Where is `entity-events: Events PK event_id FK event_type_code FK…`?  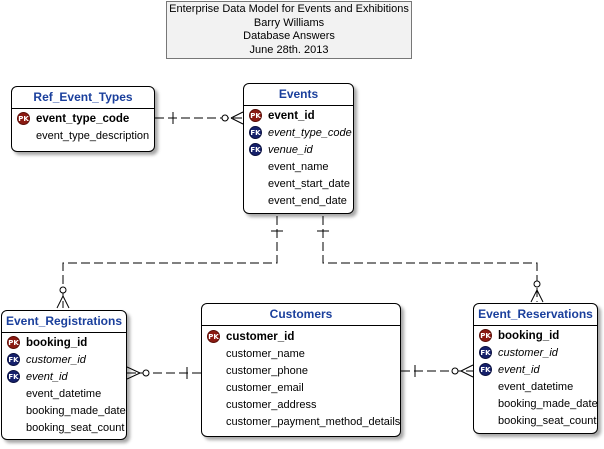
entity-events: Events PK event_id FK event_type_code FK… is located at coordinates (298, 148).